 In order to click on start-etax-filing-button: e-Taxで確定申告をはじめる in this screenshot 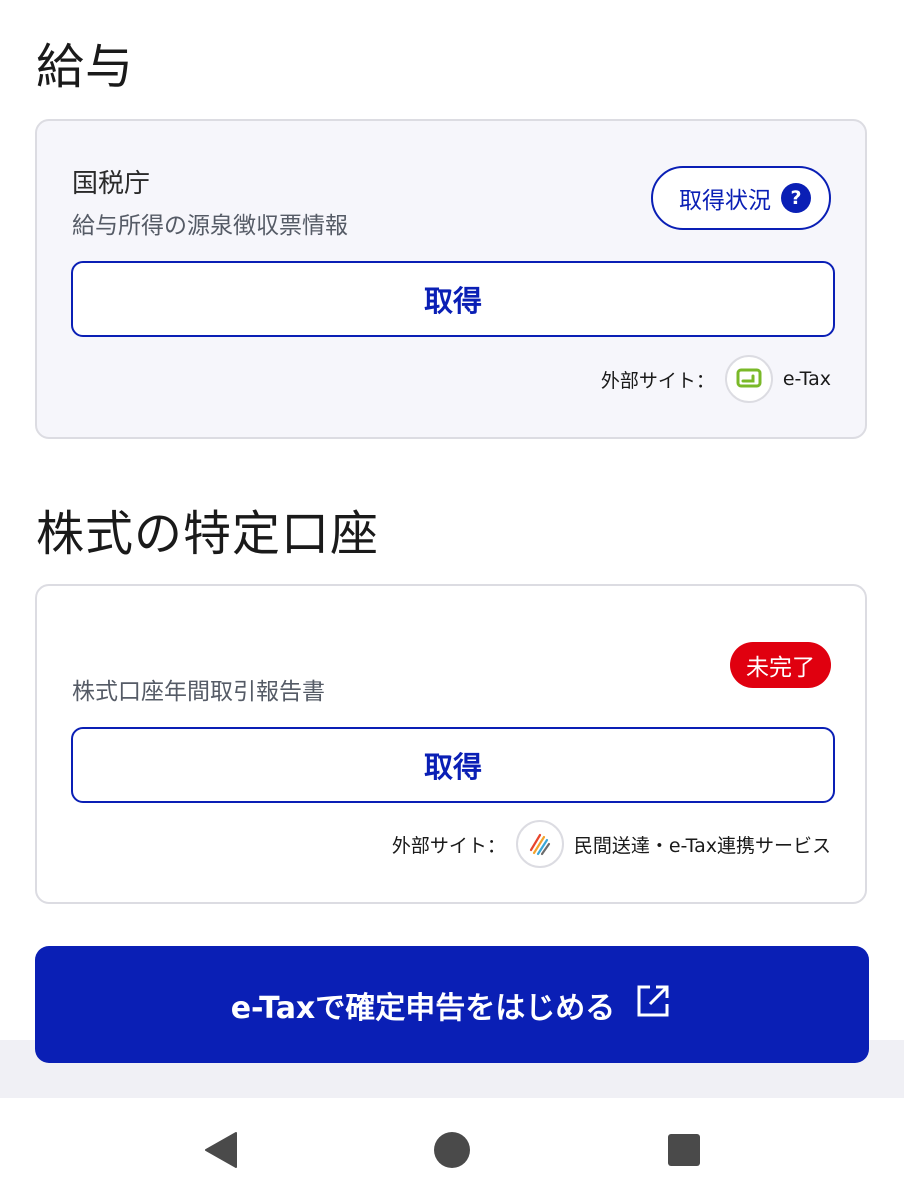, I will do `click(452, 1004)`.